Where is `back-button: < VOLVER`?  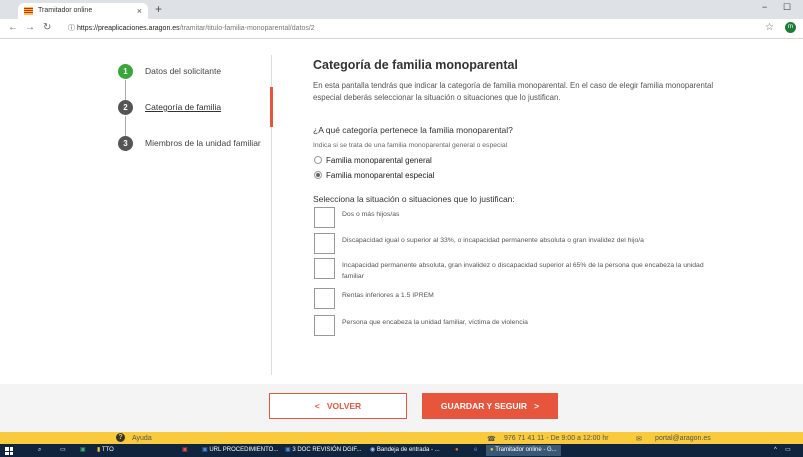
back-button: < VOLVER is located at coordinates (338, 406).